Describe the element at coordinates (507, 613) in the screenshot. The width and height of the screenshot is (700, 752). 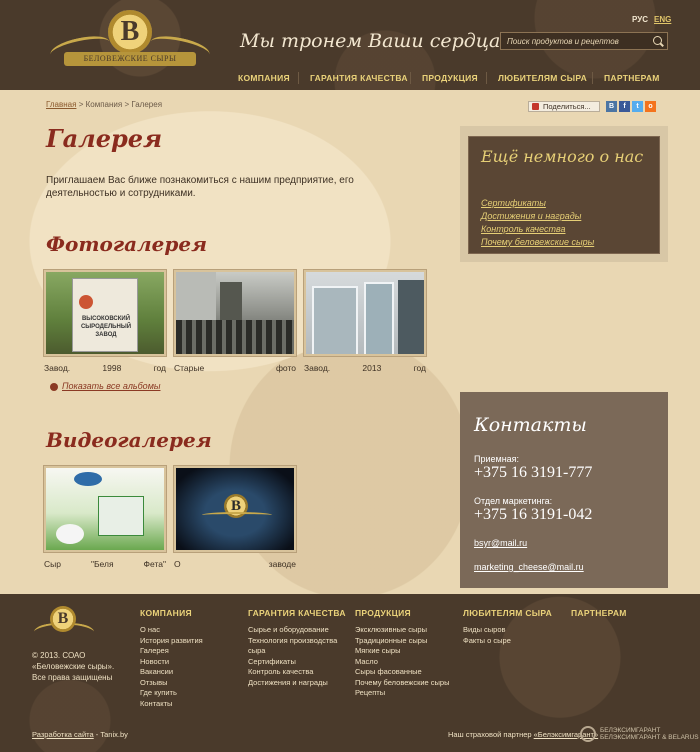
I see `footer-col-title: ЛЮБИТЕЛЯМ СЫРА` at that location.